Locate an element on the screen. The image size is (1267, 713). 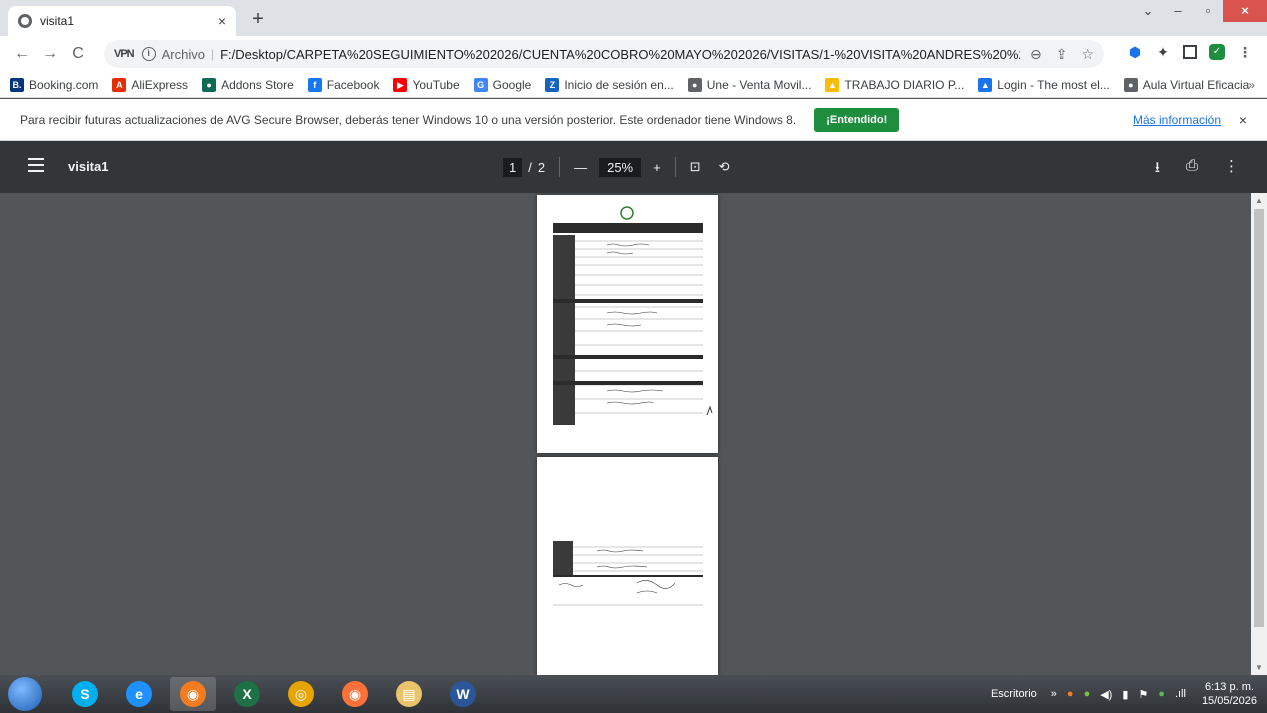
bookmark-item: B. Booking.com is located at coordinates (54, 84).